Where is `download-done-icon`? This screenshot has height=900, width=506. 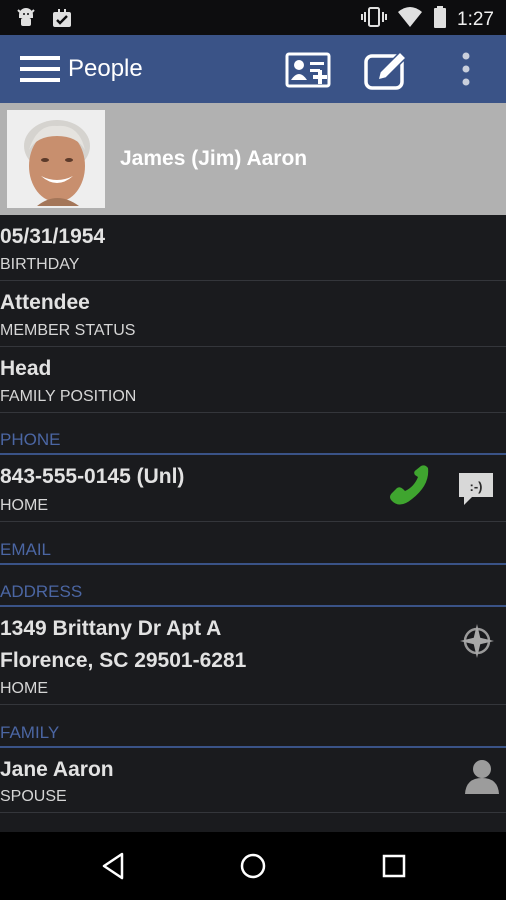 download-done-icon is located at coordinates (62, 20).